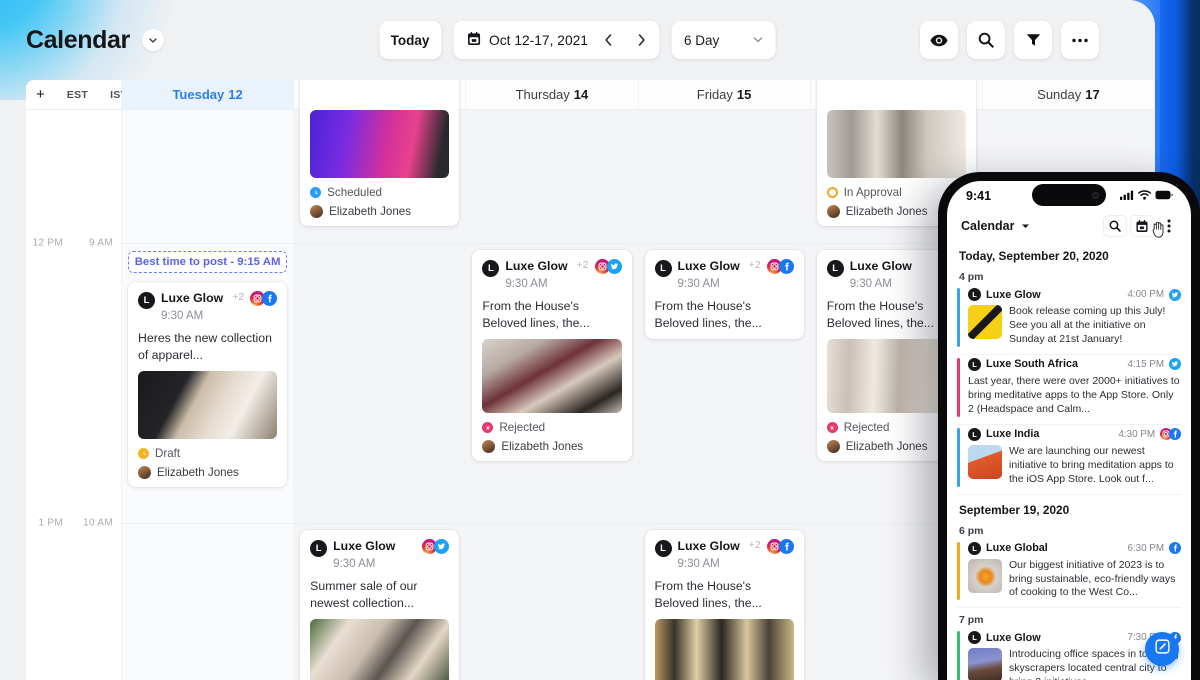  Describe the element at coordinates (380, 153) in the screenshot. I see `event-card-wednesday-scheduled: Scheduled Elizabeth Jones` at that location.